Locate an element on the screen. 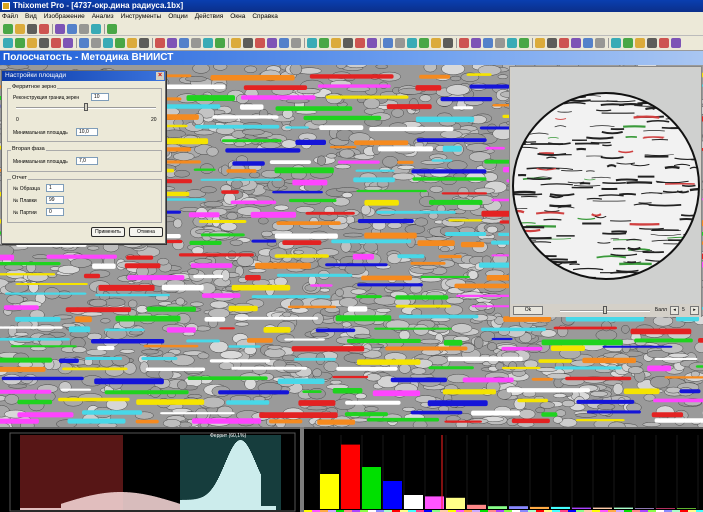  menu-options: Опции is located at coordinates (178, 17).